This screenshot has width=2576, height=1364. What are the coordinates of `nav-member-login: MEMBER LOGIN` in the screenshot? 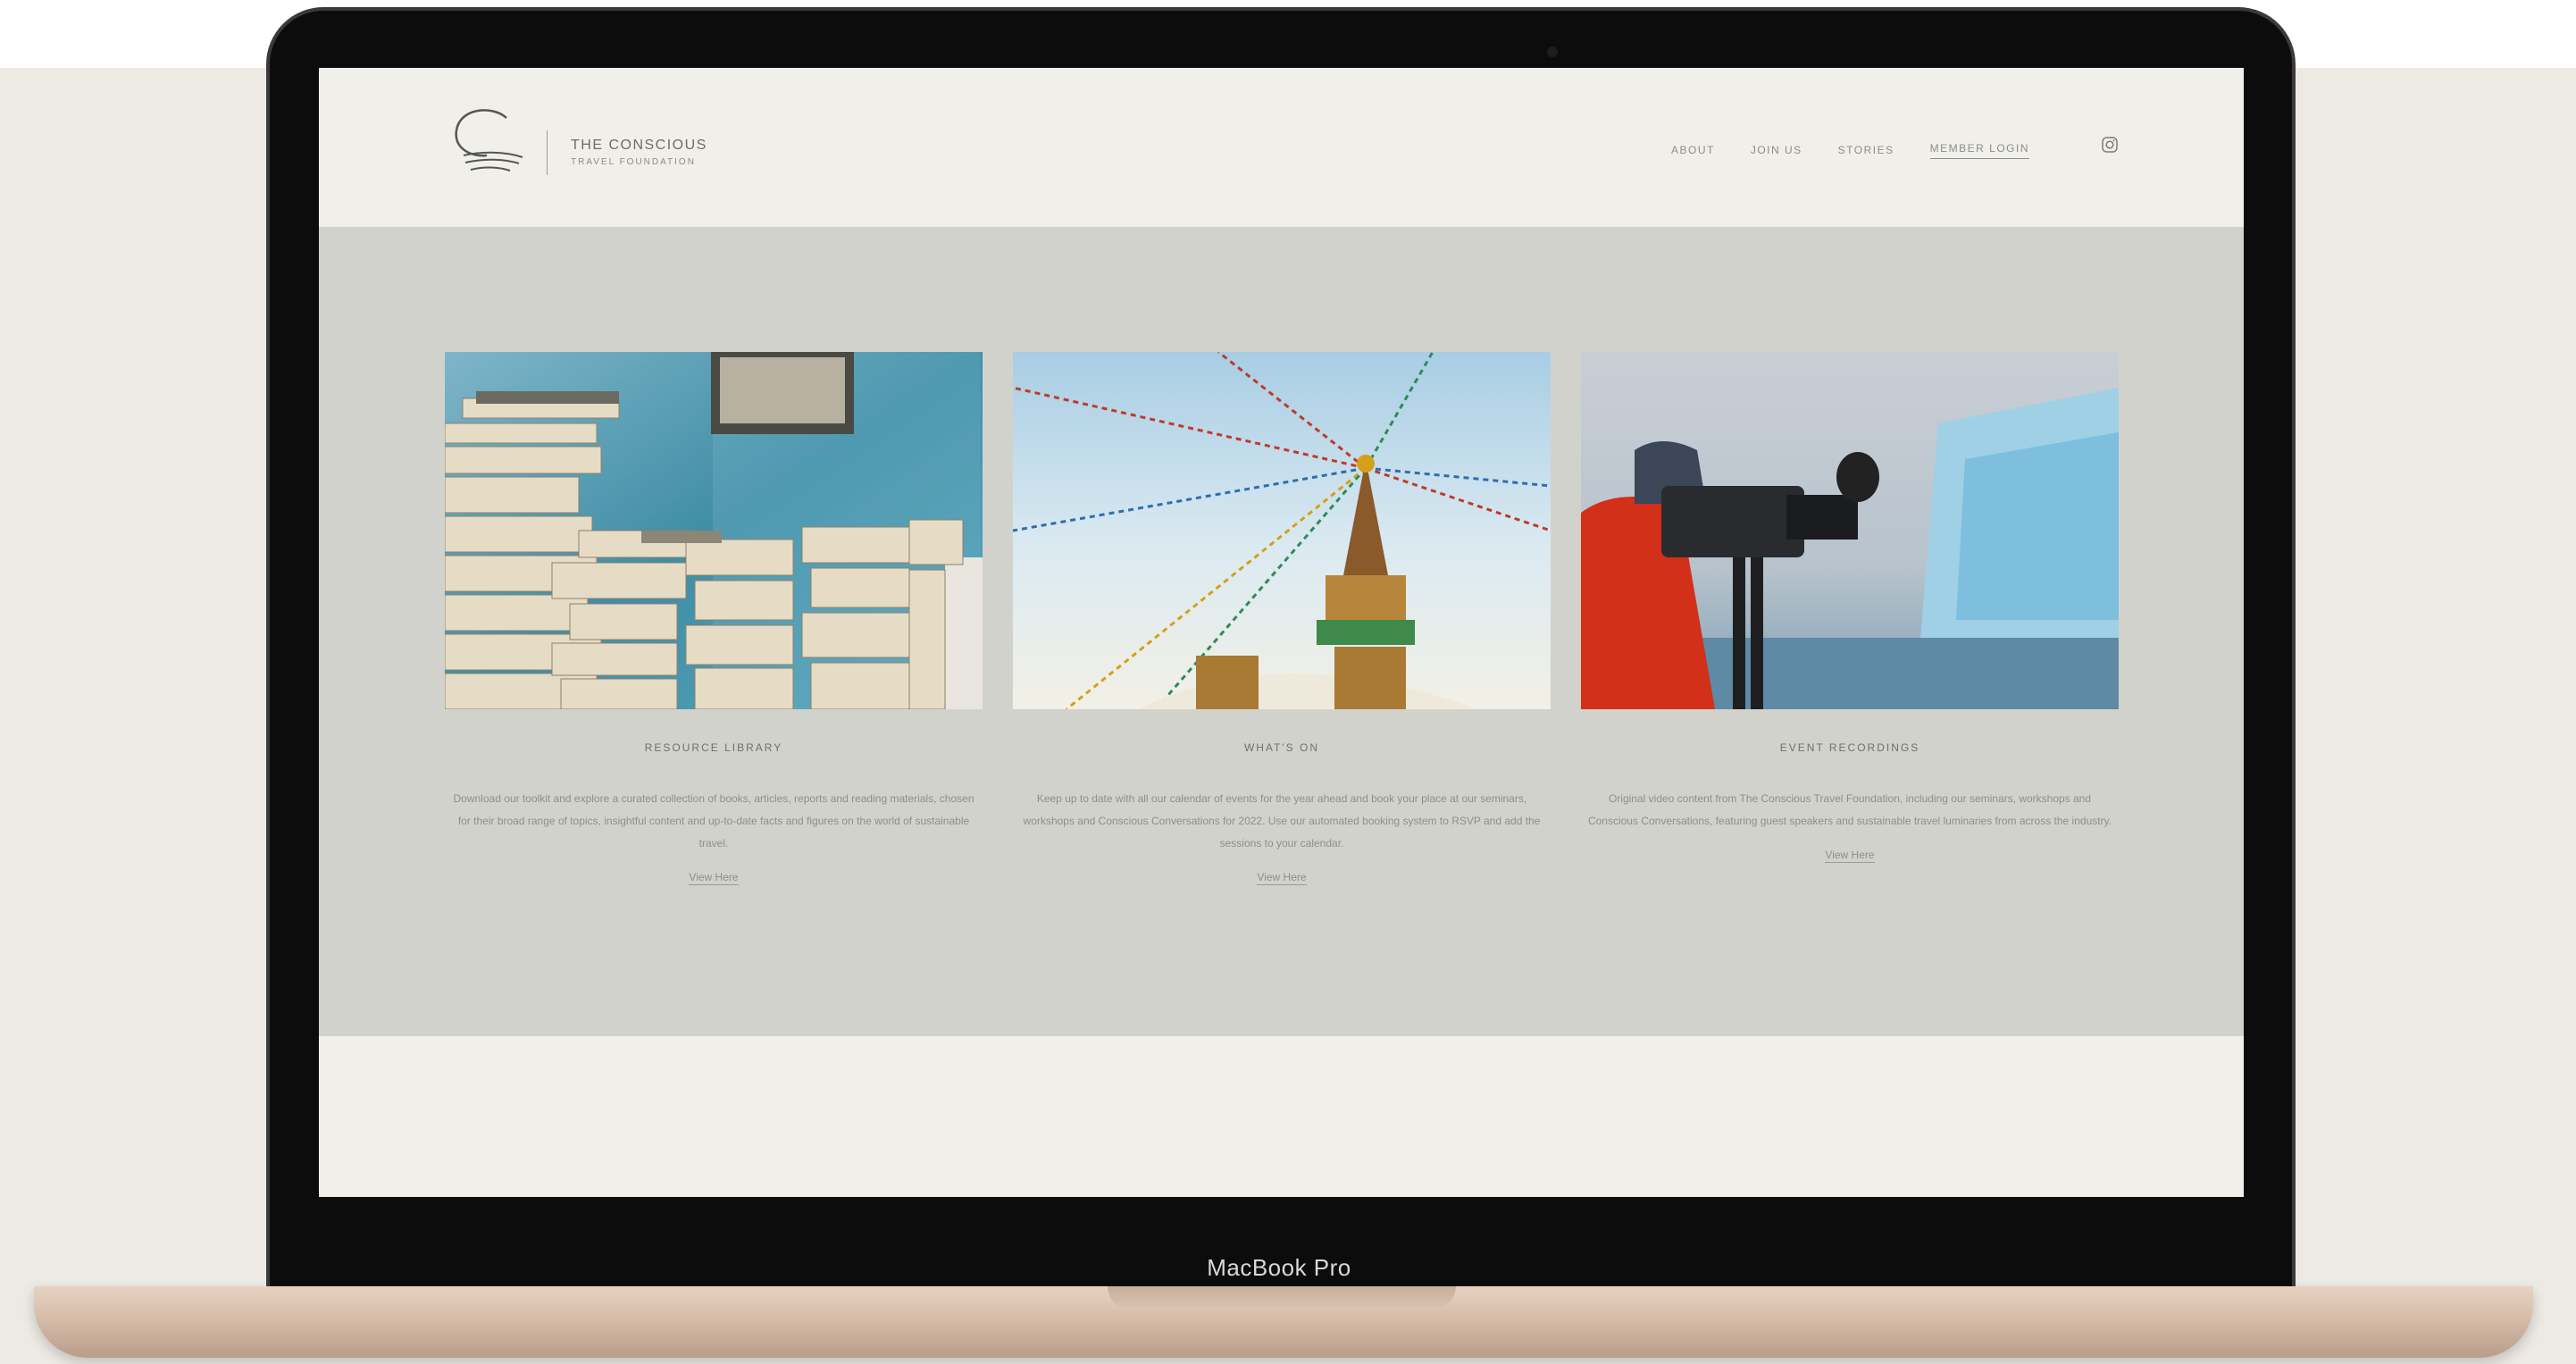 It's located at (1979, 150).